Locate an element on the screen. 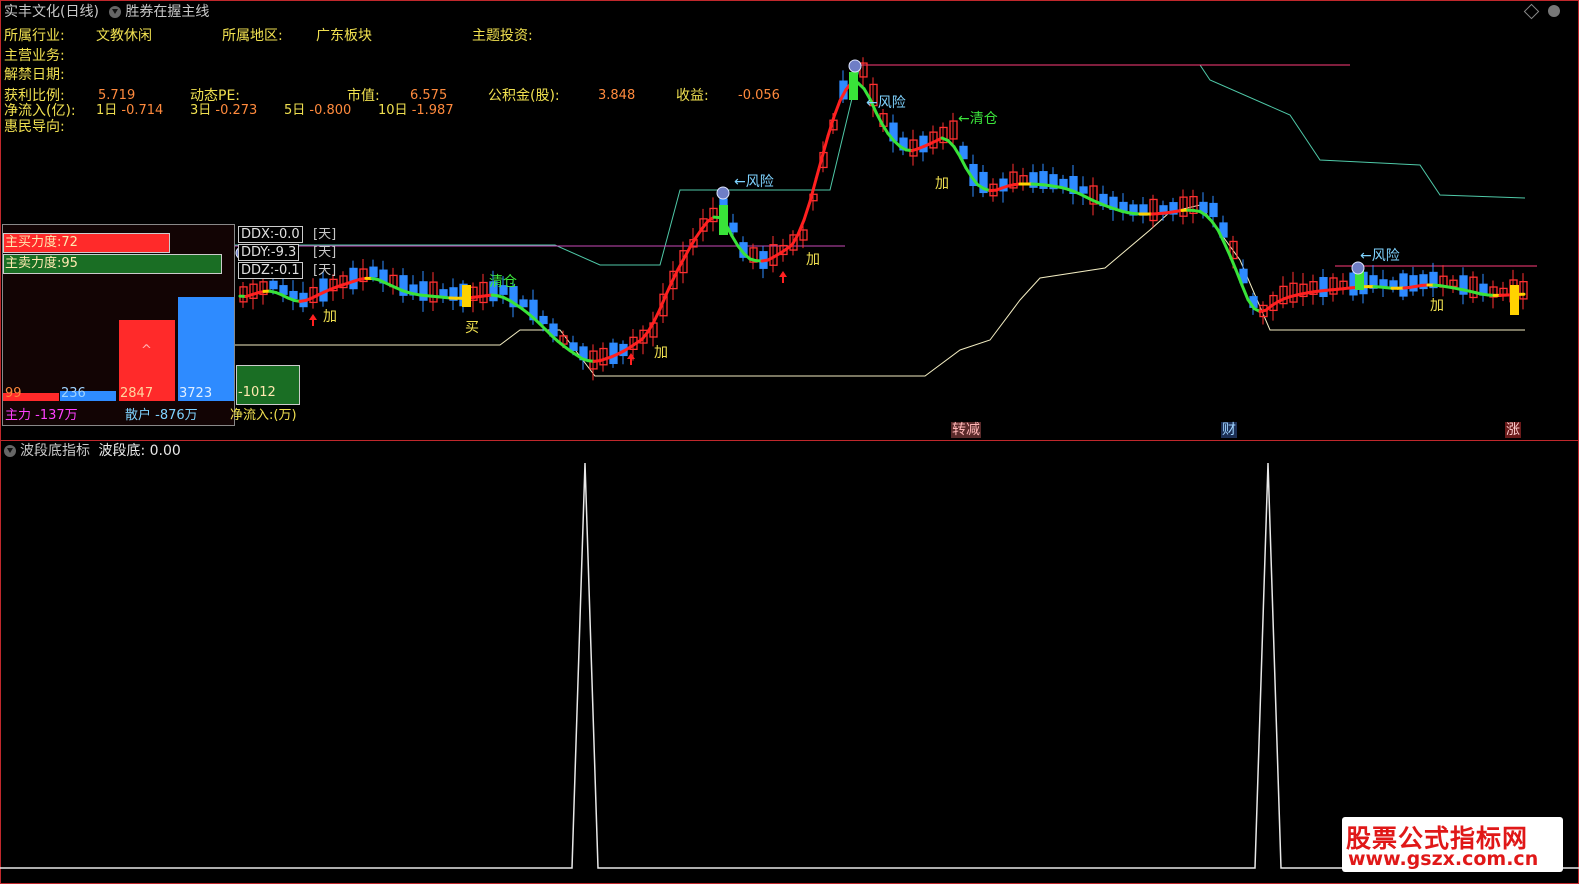 This screenshot has height=884, width=1579. ddz-label: DDZ:-0.1 is located at coordinates (270, 270).